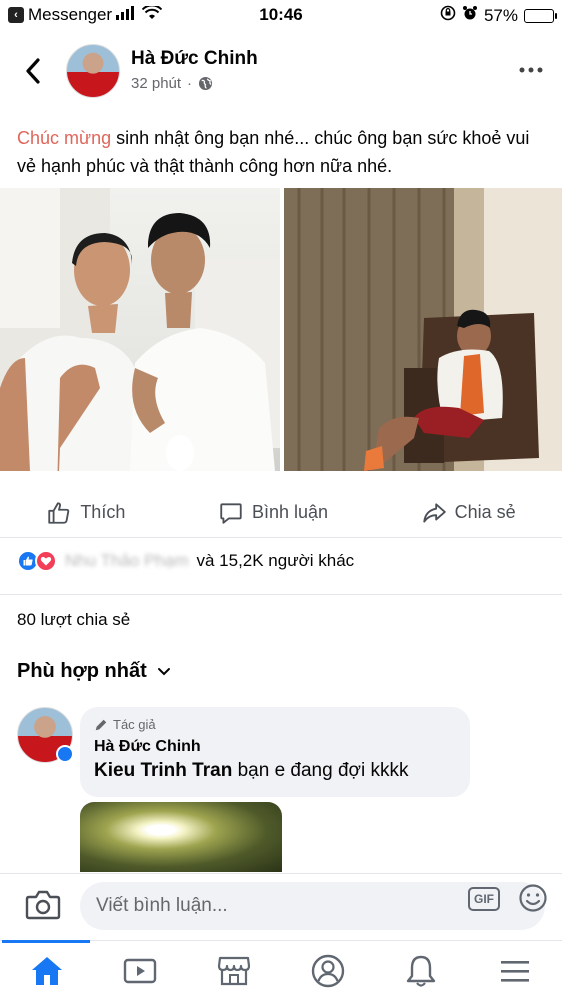  I want to click on comment-text: Kieu Trinh Tran bạn e đang đợi kkkk, so click(275, 771).